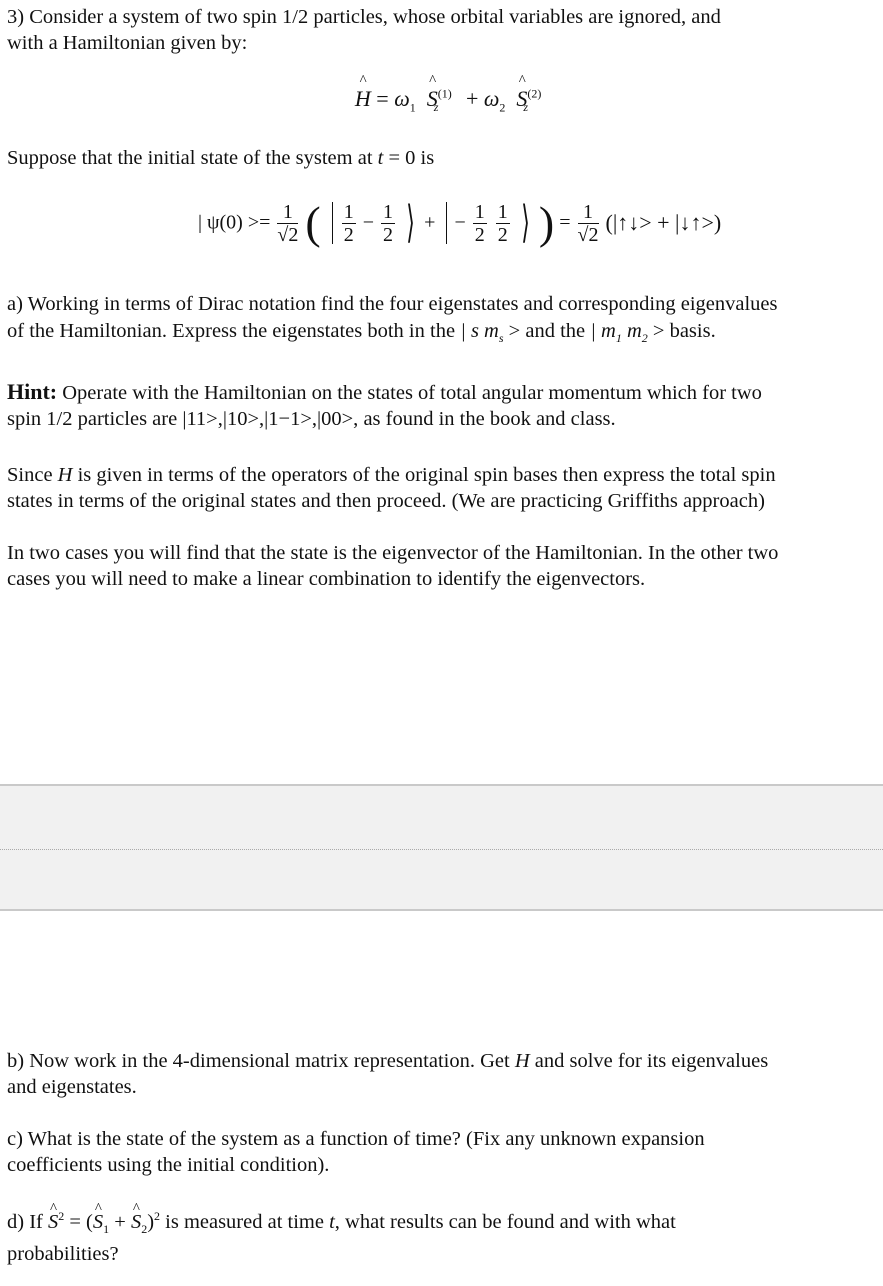 The width and height of the screenshot is (883, 1286). I want to click on omega-2-subscript: 2, so click(502, 107).